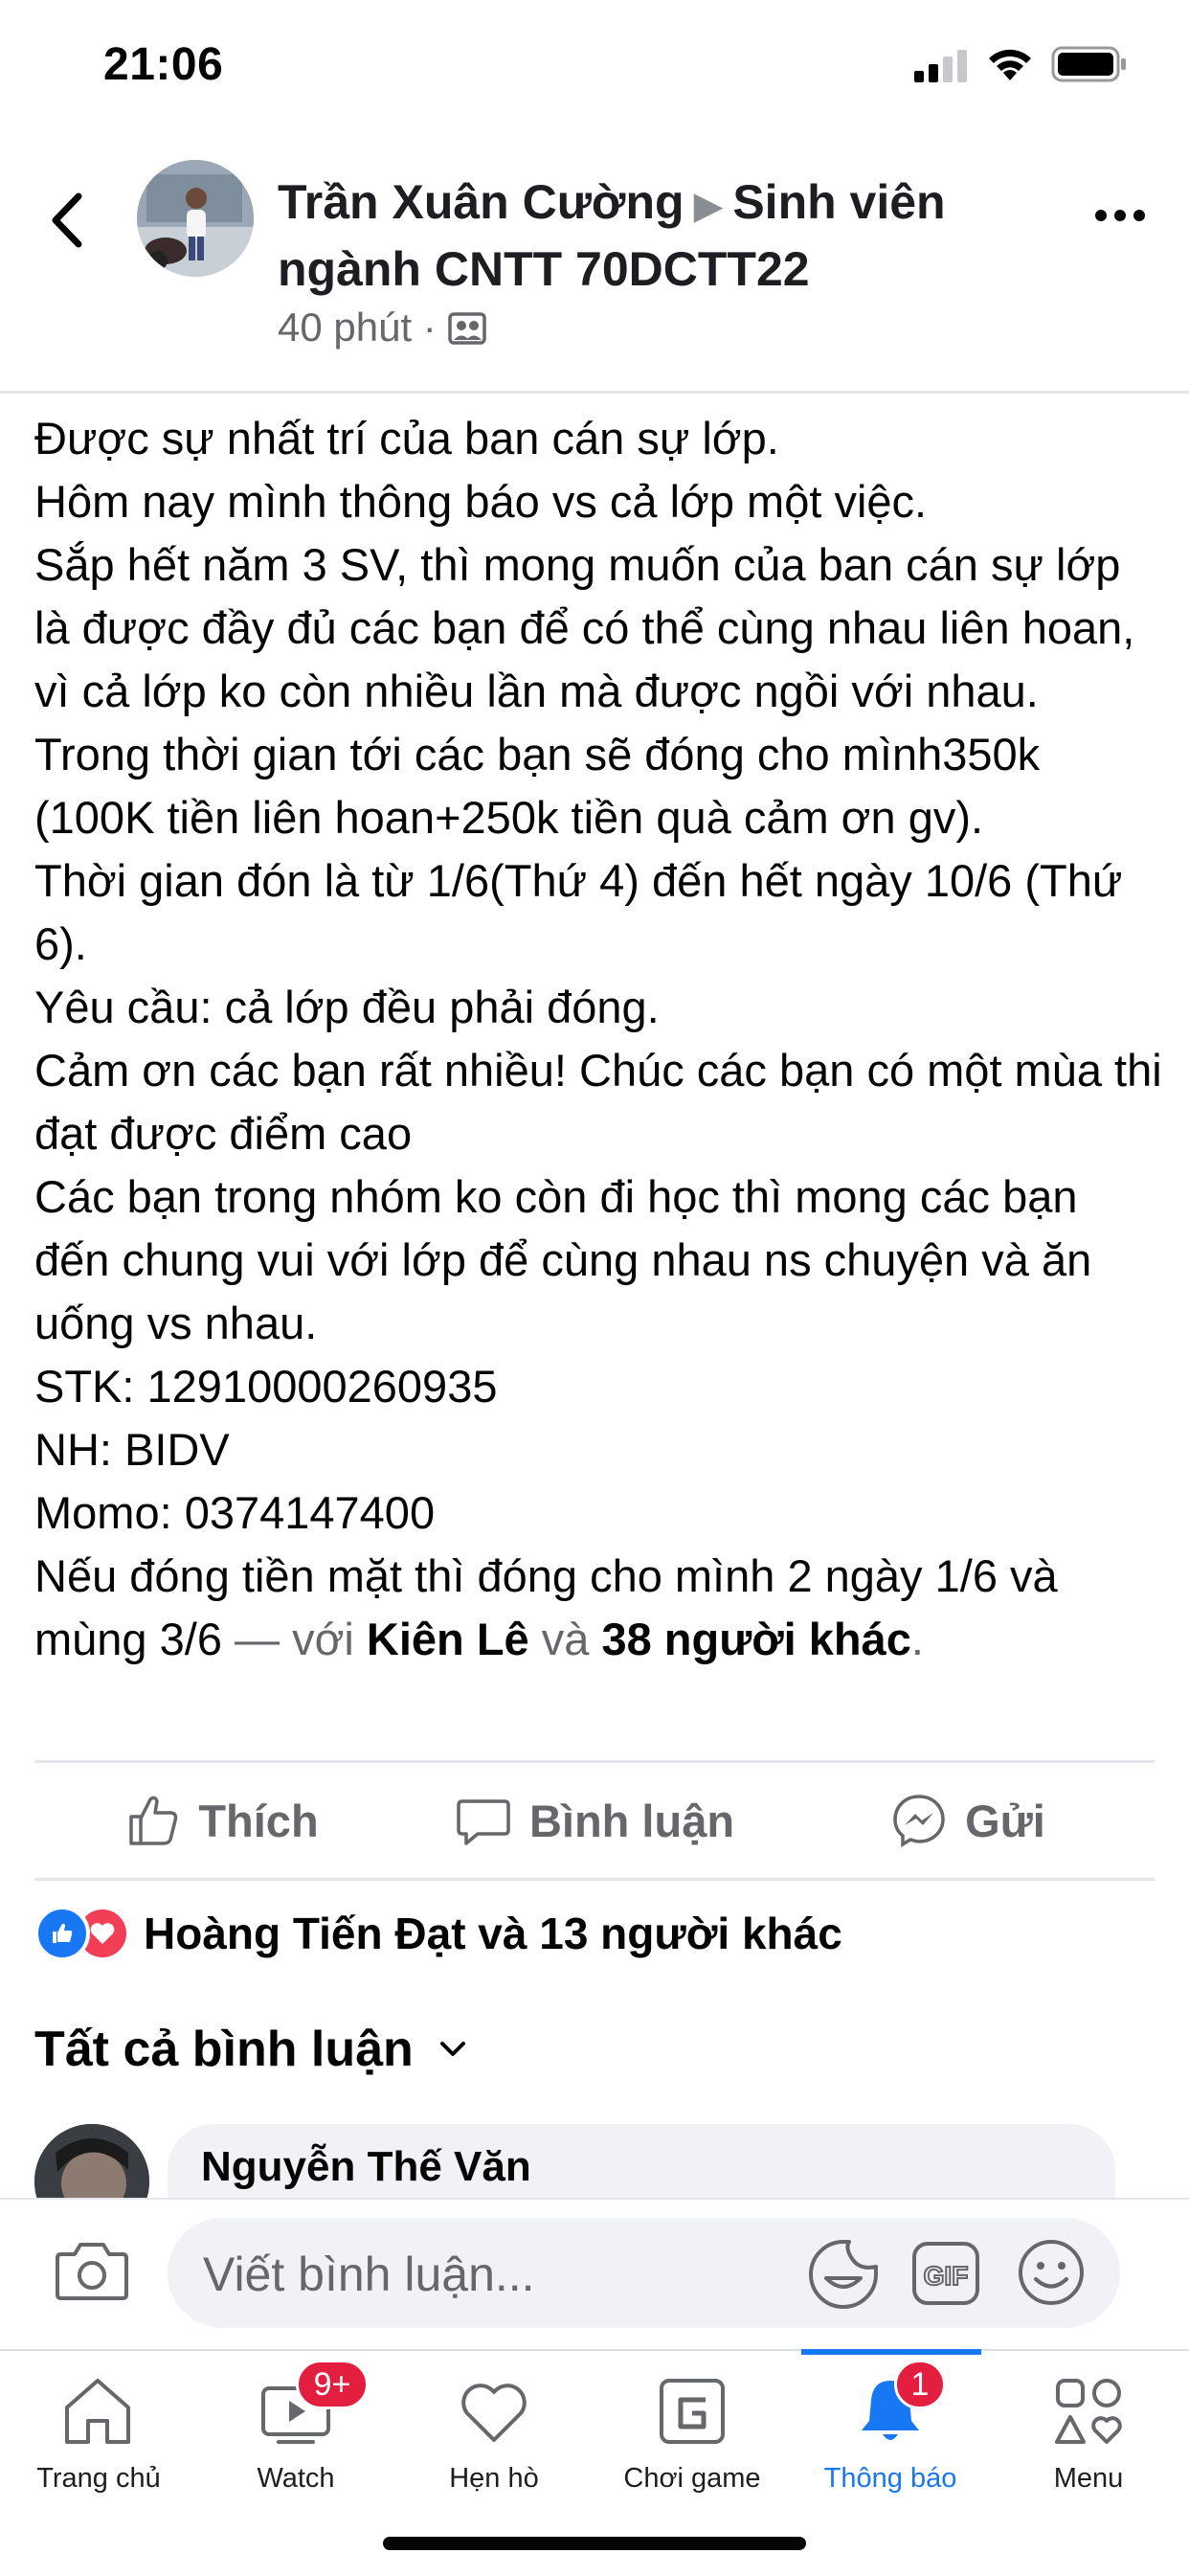 Image resolution: width=1189 pixels, height=2576 pixels. What do you see at coordinates (294, 1639) in the screenshot?
I see `with-text: — với` at bounding box center [294, 1639].